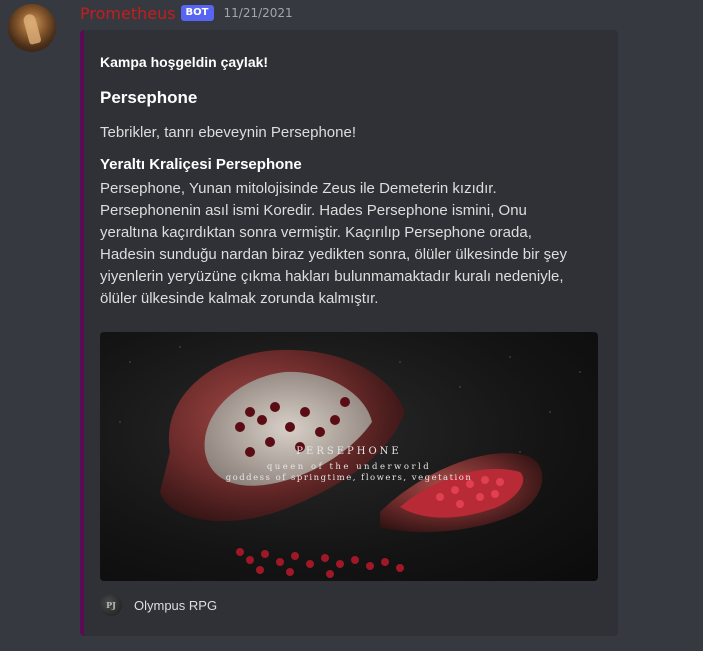  I want to click on avatar-figure, so click(32, 29).